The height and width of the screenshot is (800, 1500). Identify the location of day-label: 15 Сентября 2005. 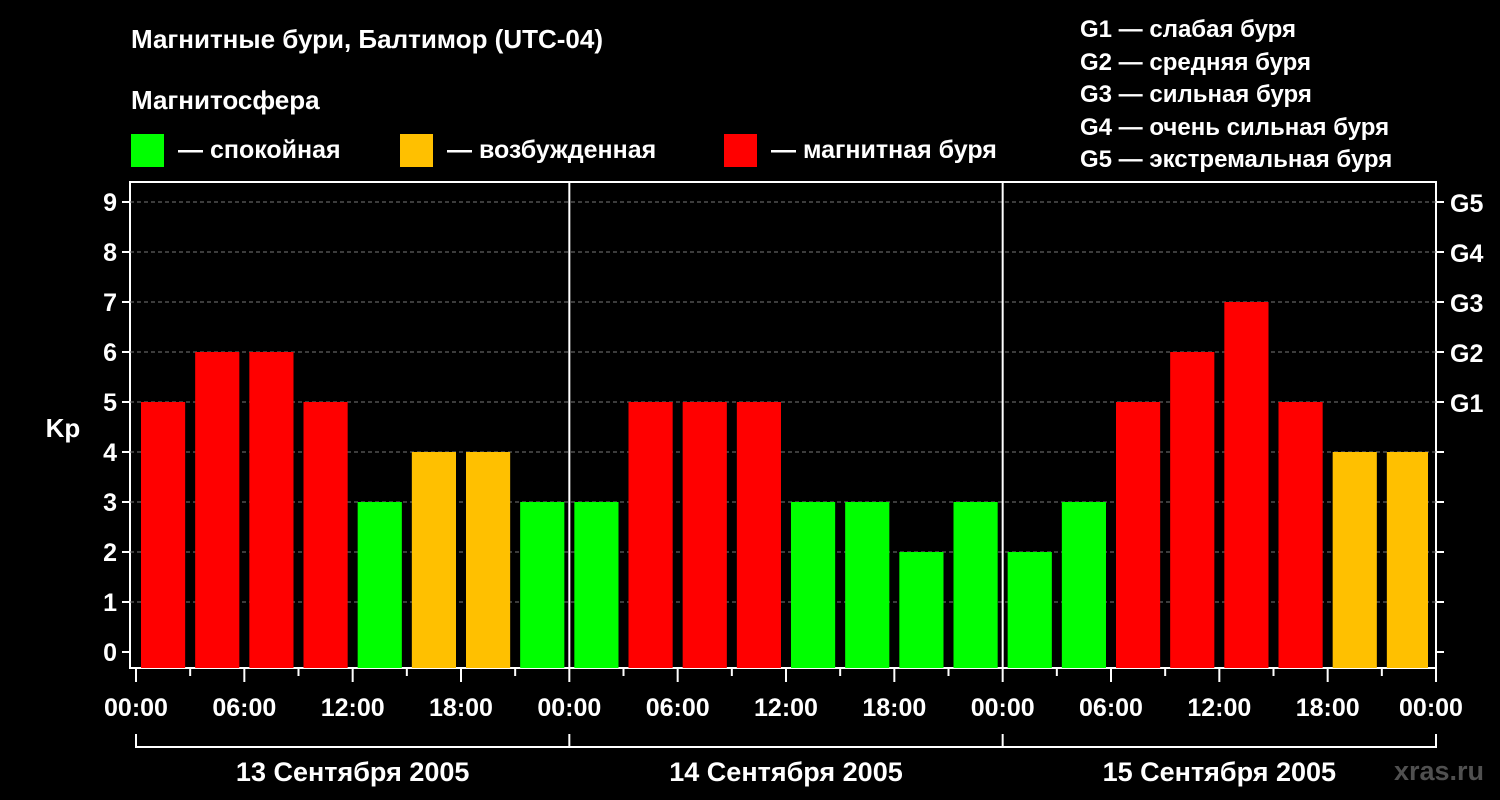
(1219, 772).